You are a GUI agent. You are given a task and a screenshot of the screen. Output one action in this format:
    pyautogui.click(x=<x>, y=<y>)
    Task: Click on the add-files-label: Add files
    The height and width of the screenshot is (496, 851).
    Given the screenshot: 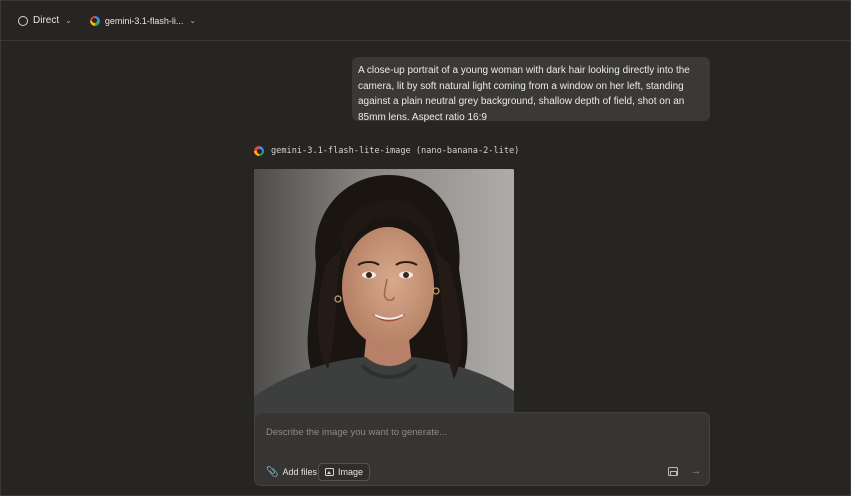 What is the action you would take?
    pyautogui.click(x=299, y=472)
    